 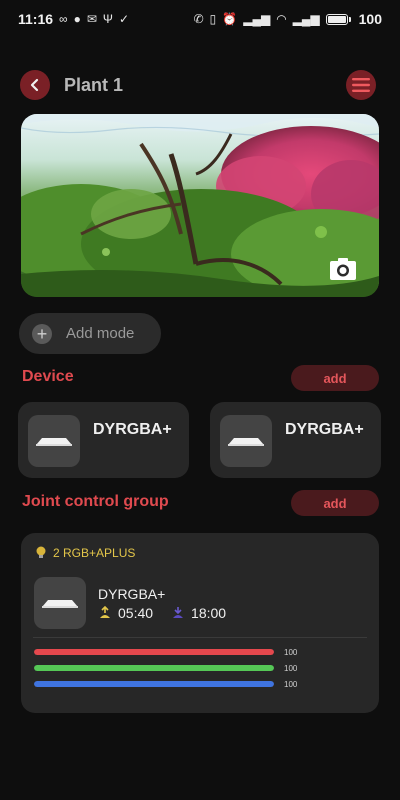 I want to click on vibrate-icon: ▯, so click(x=213, y=19).